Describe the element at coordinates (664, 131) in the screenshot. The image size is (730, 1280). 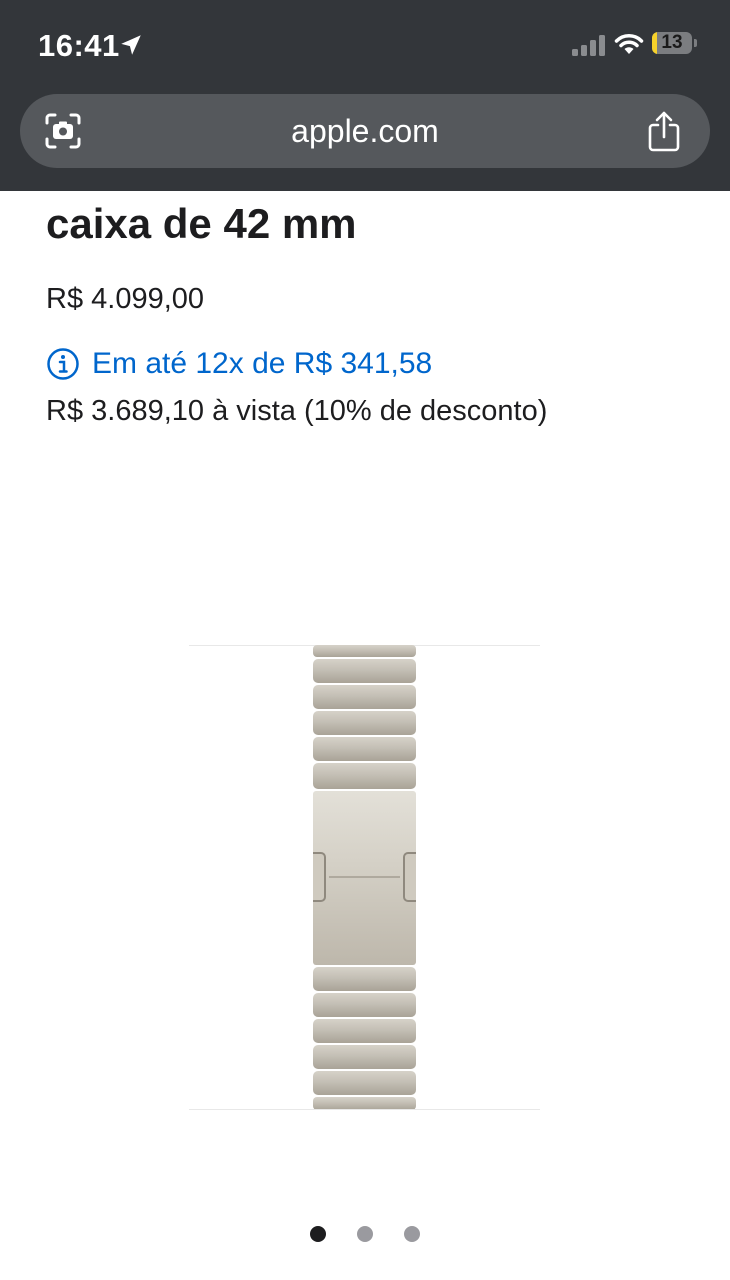
I see `share-icon` at that location.